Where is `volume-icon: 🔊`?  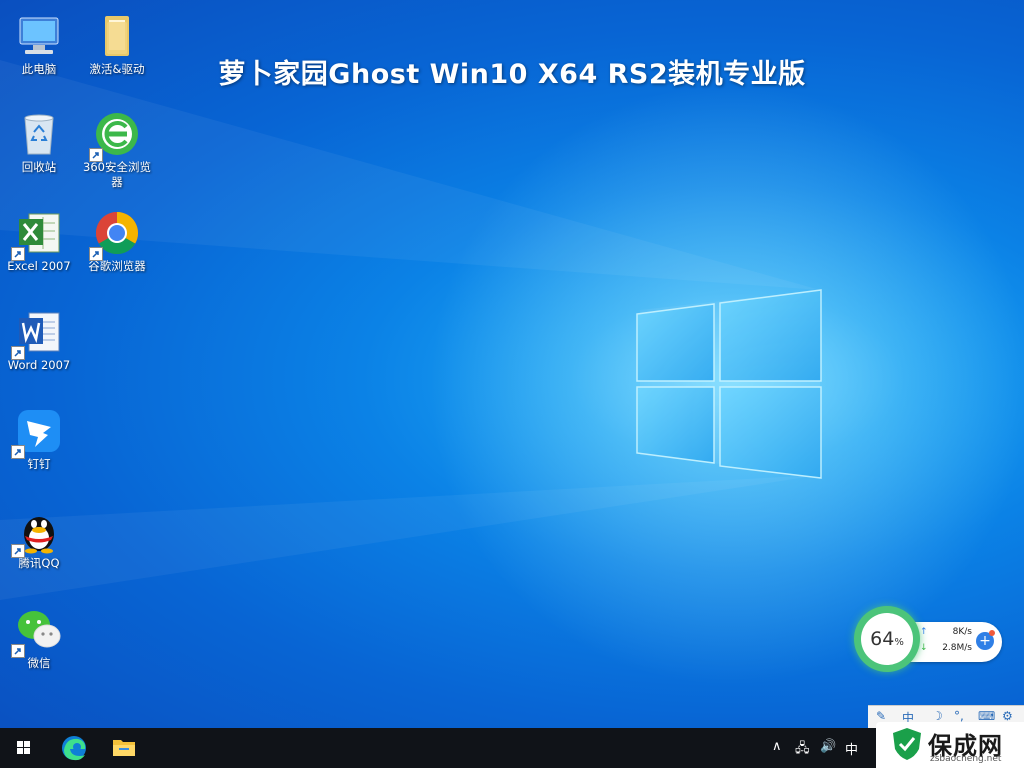 volume-icon: 🔊 is located at coordinates (828, 746).